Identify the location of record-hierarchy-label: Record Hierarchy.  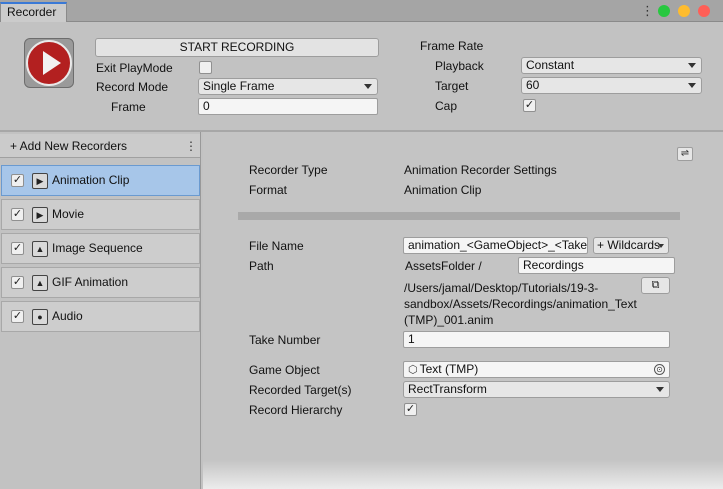
(296, 410).